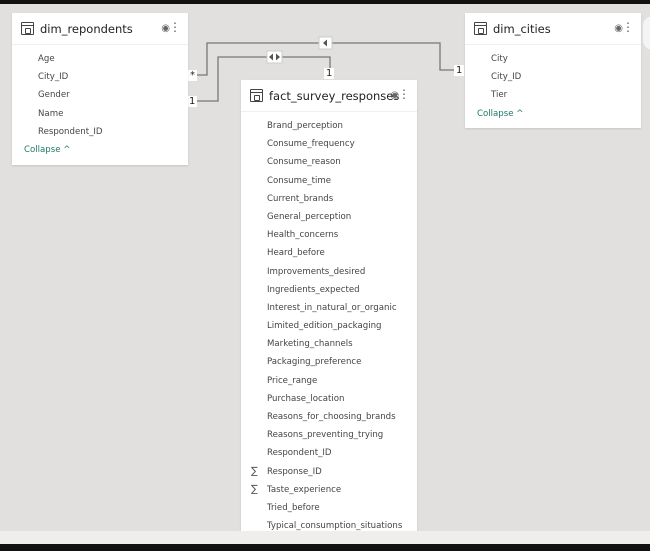 The height and width of the screenshot is (551, 650). I want to click on field-label: Tier, so click(499, 95).